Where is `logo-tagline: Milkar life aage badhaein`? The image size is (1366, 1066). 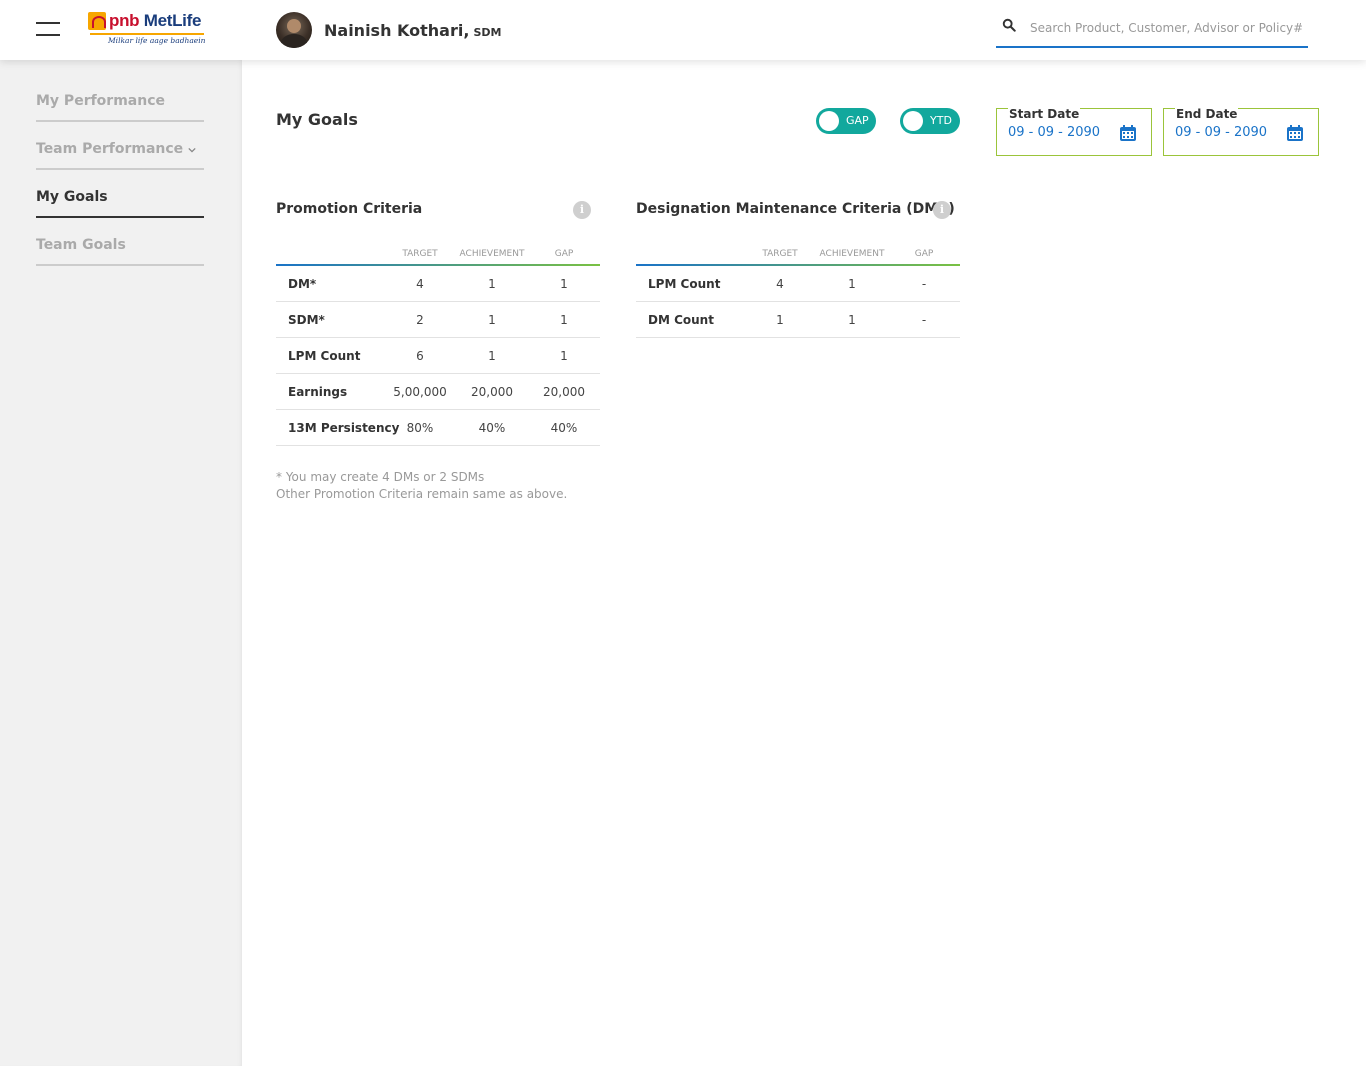
logo-tagline: Milkar life aage badhaein is located at coordinates (157, 40).